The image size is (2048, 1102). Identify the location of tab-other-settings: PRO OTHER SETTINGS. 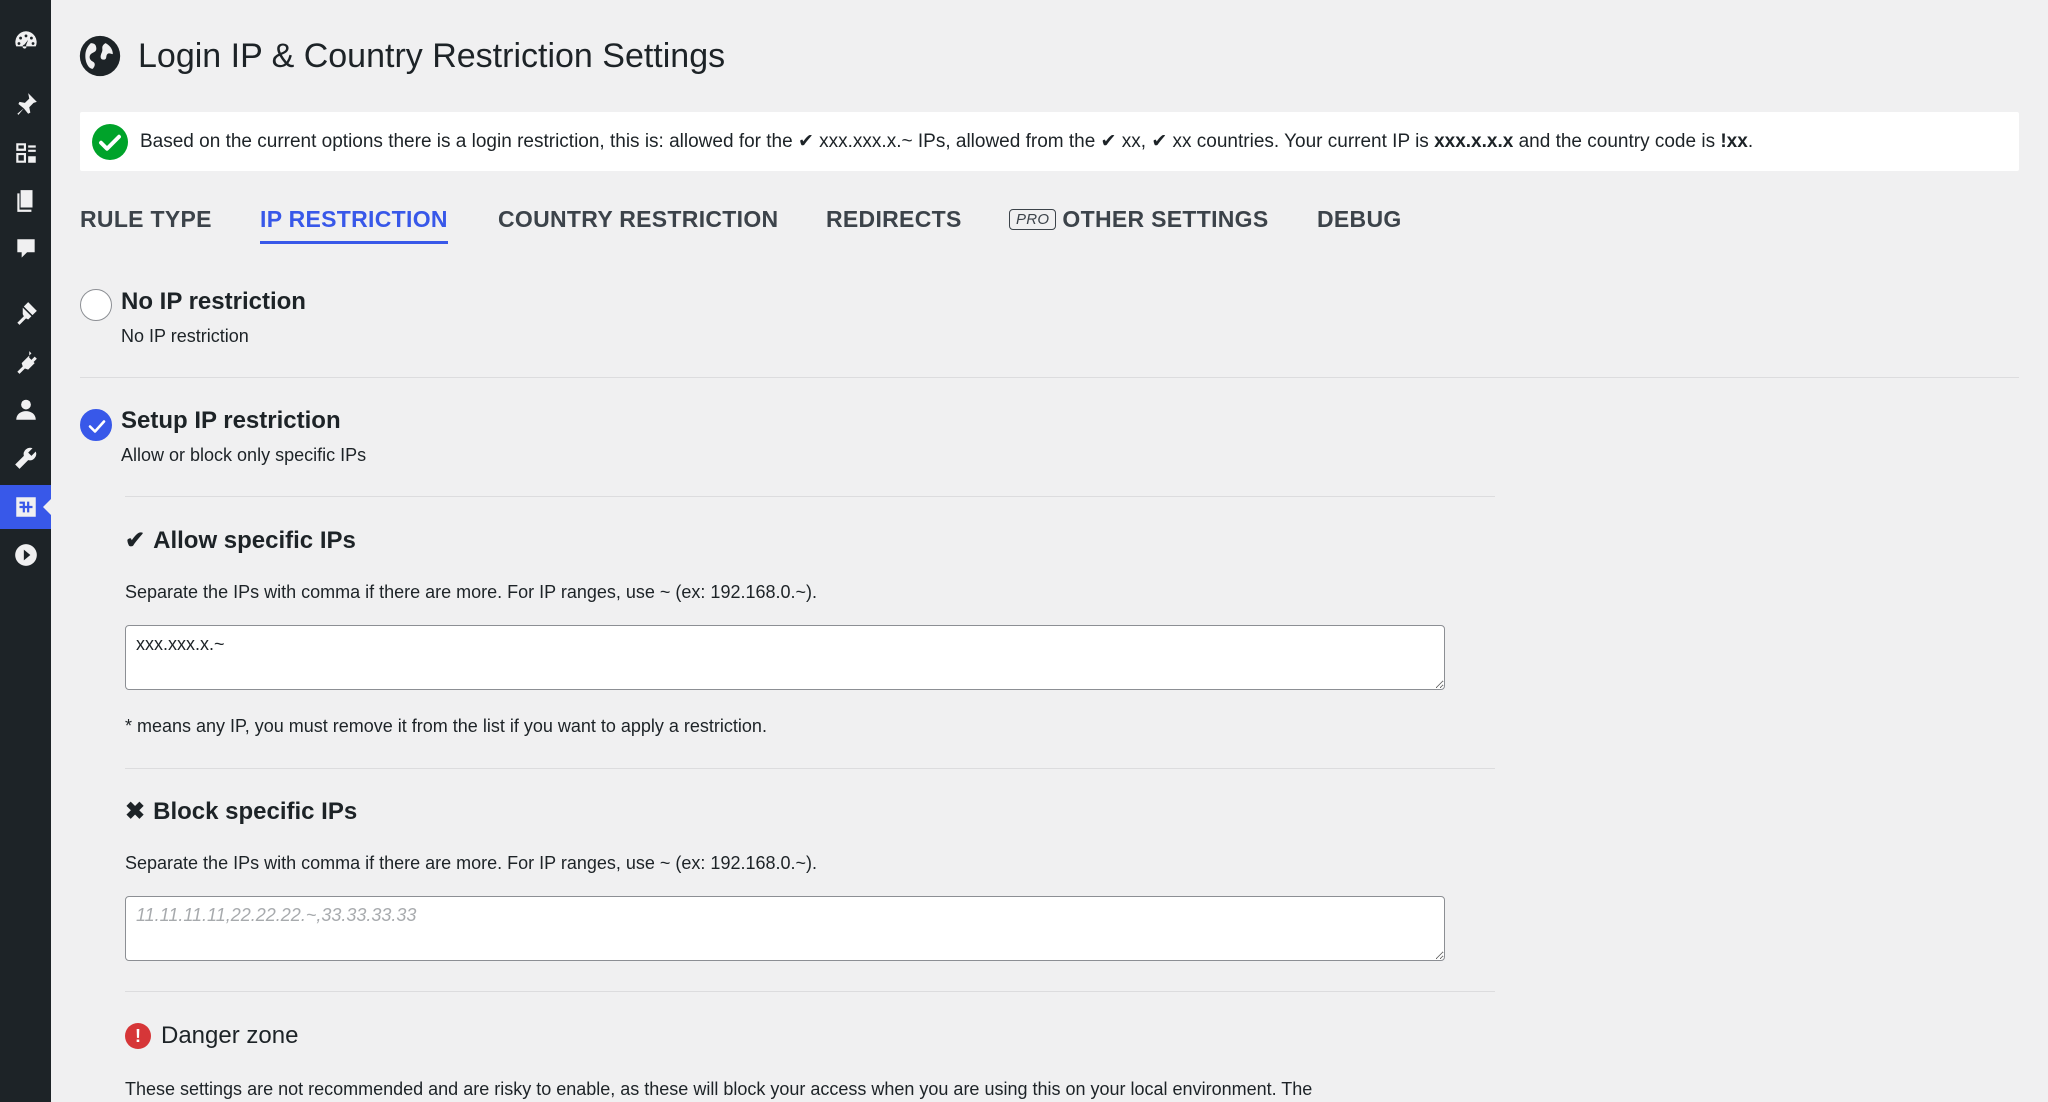
(1139, 223).